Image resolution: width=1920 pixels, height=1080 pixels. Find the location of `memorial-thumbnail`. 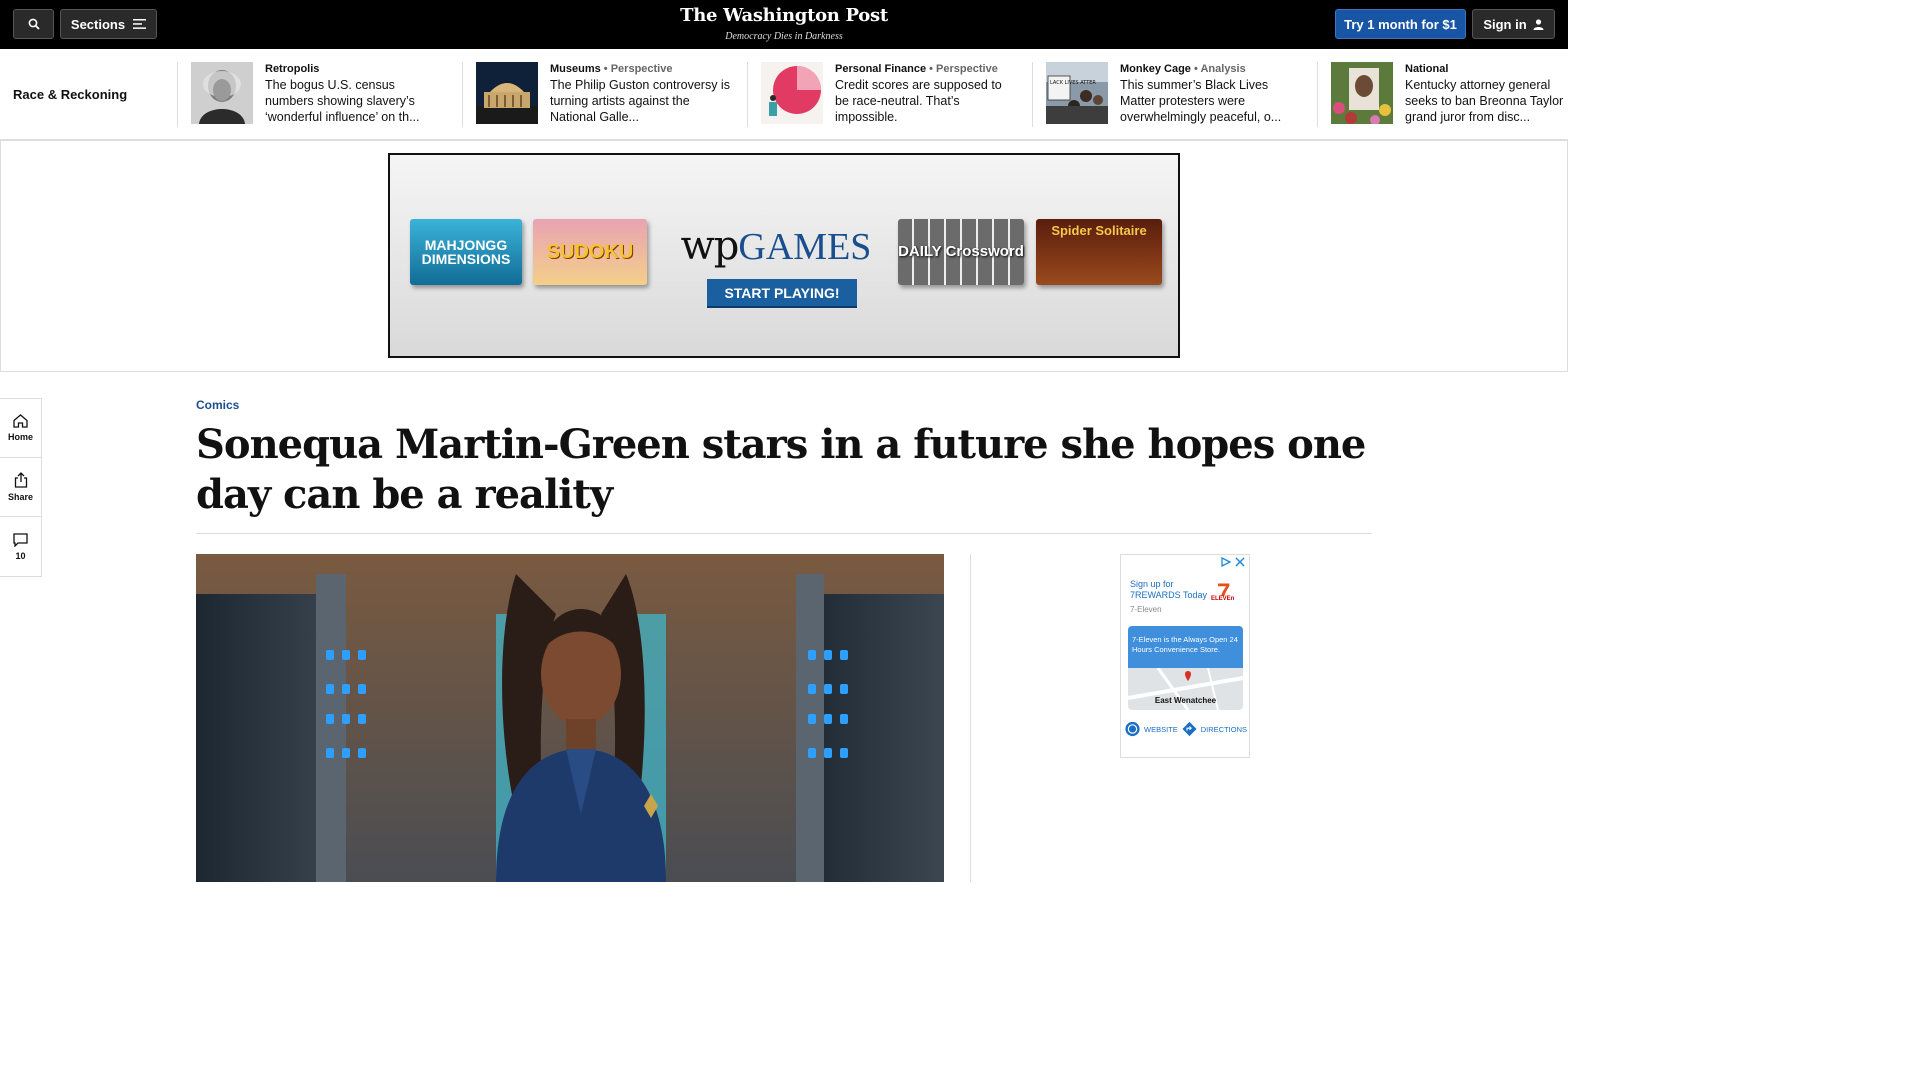

memorial-thumbnail is located at coordinates (1362, 93).